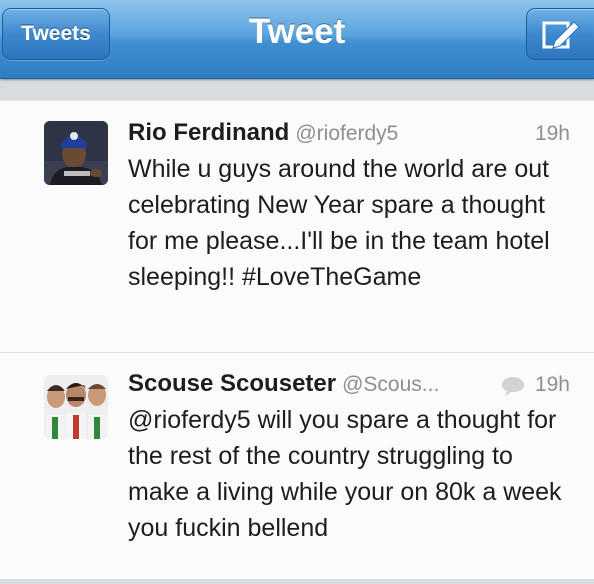 The image size is (594, 584). I want to click on author-name: Rio Ferdinand, so click(208, 132).